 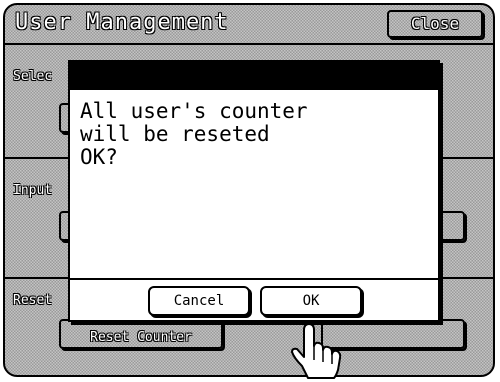 What do you see at coordinates (254, 76) in the screenshot?
I see `dialog-header` at bounding box center [254, 76].